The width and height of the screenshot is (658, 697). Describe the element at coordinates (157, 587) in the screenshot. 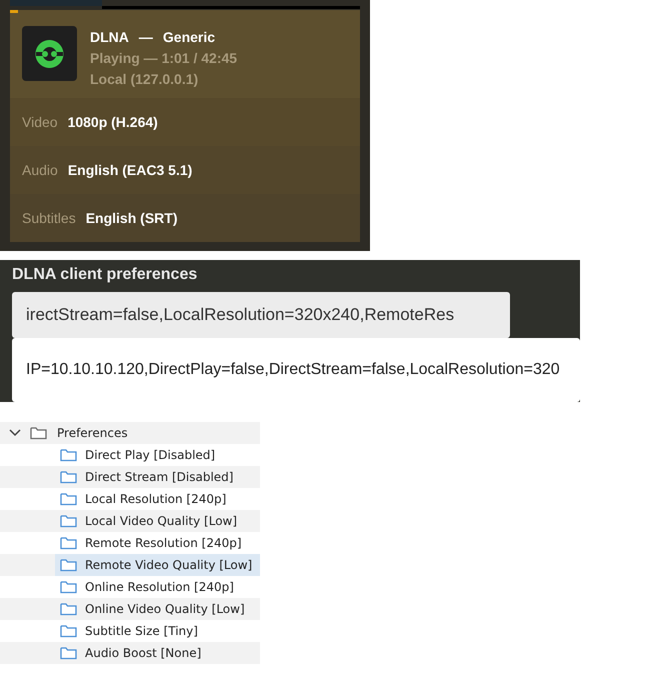

I see `tree-item: Online Resolution [240p]` at that location.